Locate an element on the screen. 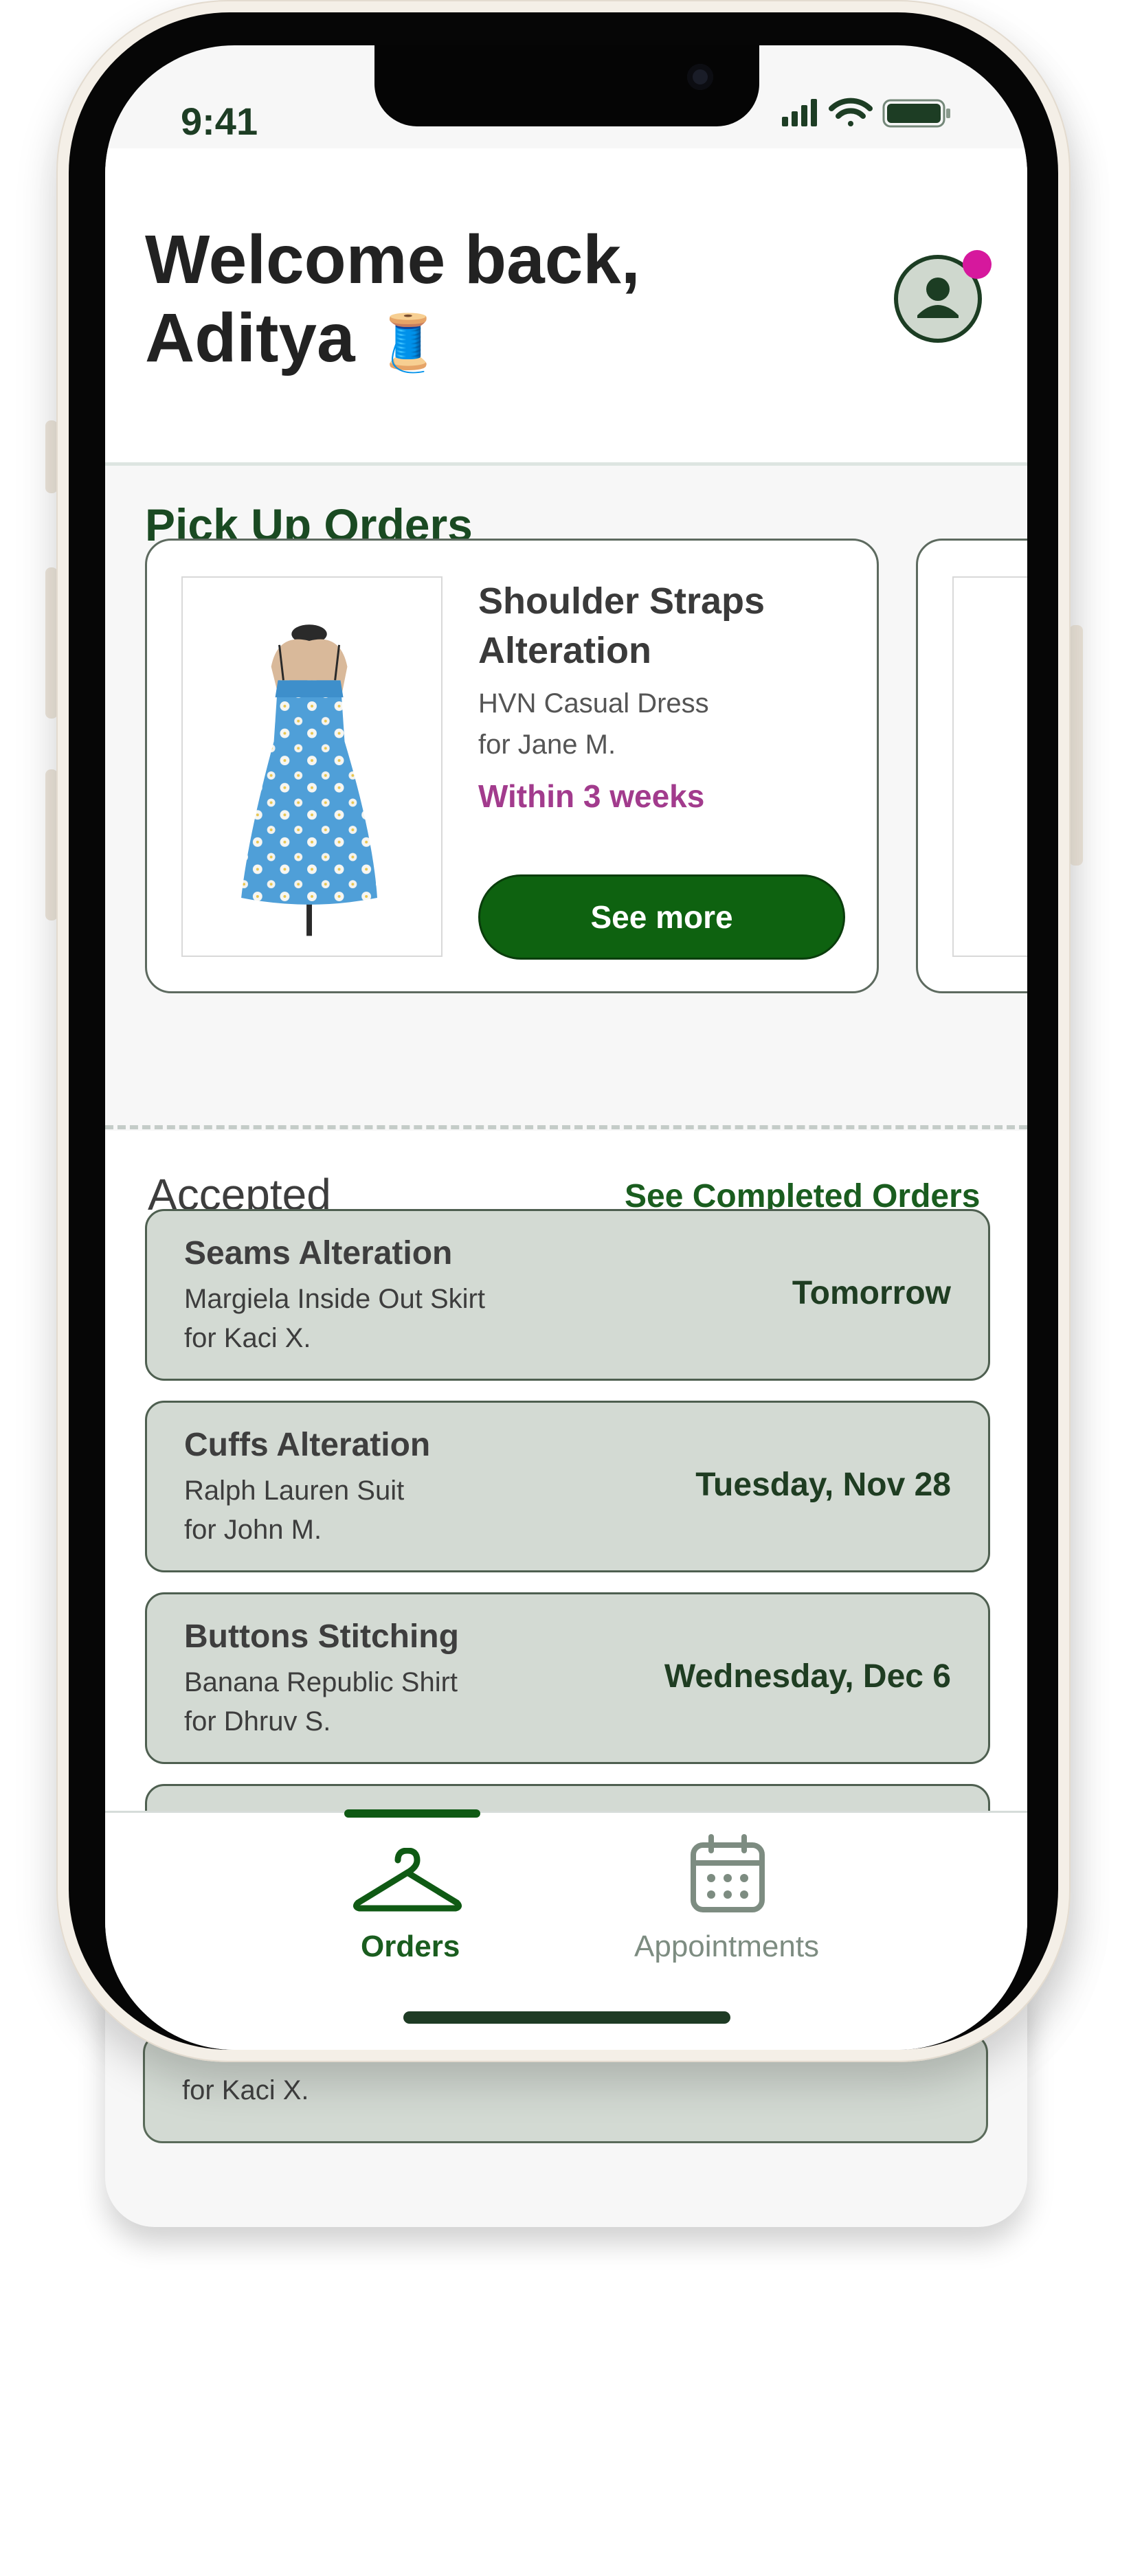 This screenshot has height=2576, width=1131. order-details: Margiela Inside Out Skirt for Kaci X. is located at coordinates (334, 1319).